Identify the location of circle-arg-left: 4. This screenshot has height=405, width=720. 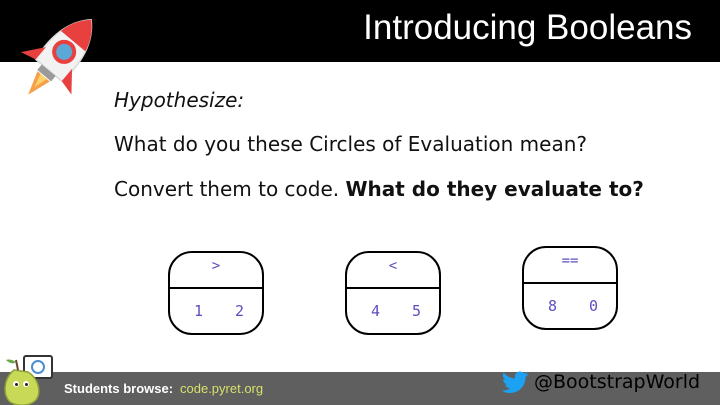
(376, 311).